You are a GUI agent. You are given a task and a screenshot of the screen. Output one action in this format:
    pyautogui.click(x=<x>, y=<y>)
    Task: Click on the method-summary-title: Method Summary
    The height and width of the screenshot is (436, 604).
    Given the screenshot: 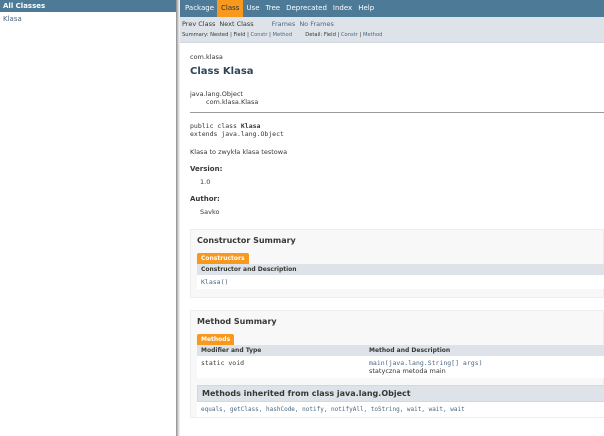 What is the action you would take?
    pyautogui.click(x=237, y=321)
    